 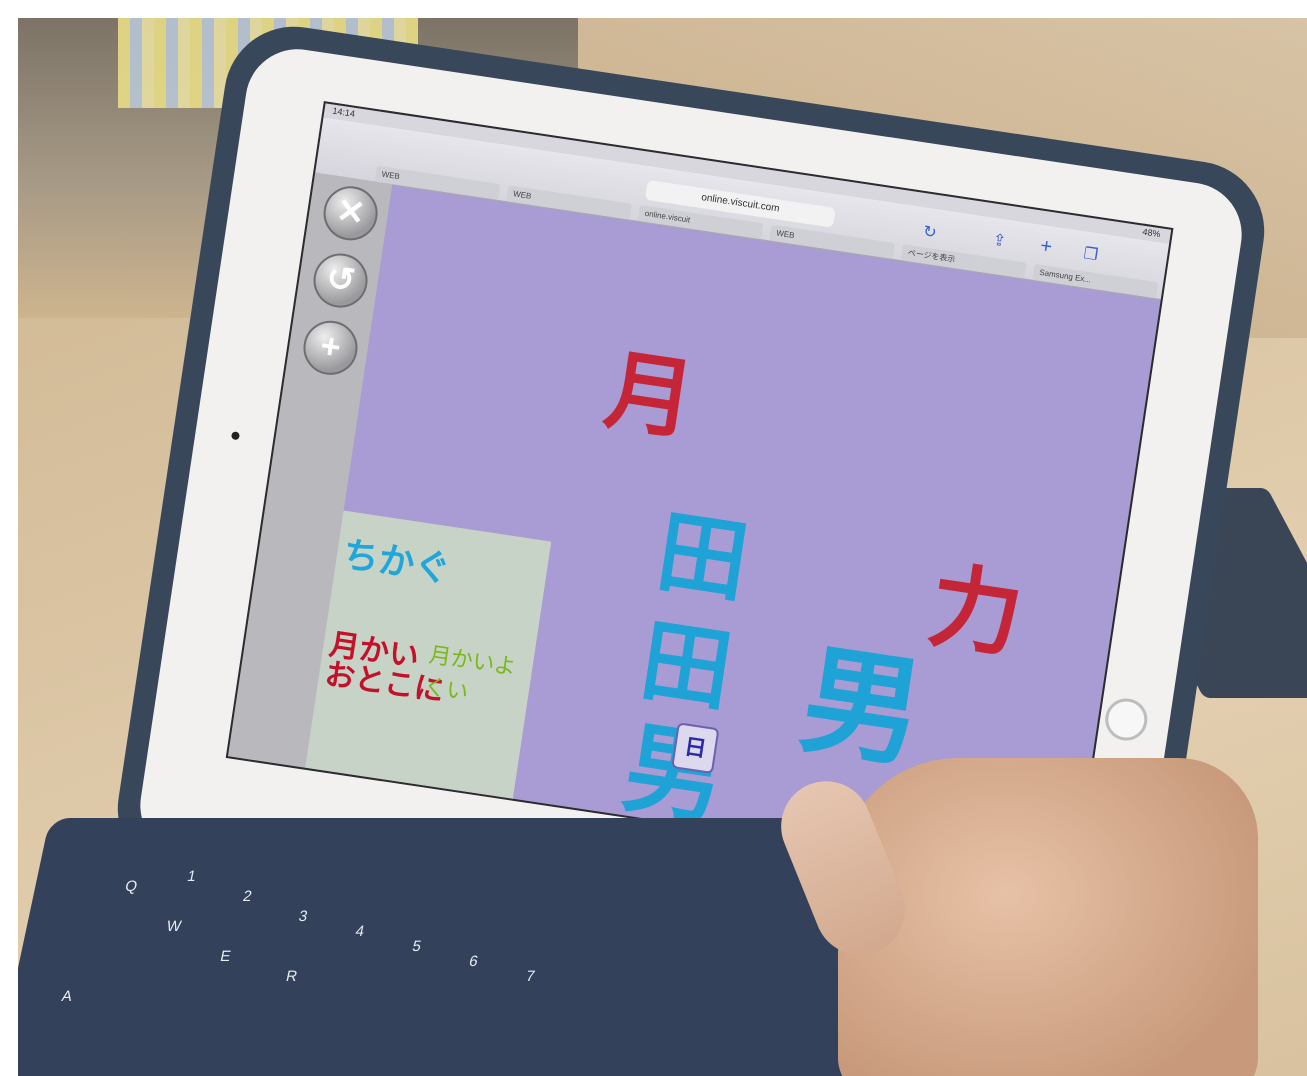 What do you see at coordinates (360, 931) in the screenshot?
I see `keyboard-key: 4` at bounding box center [360, 931].